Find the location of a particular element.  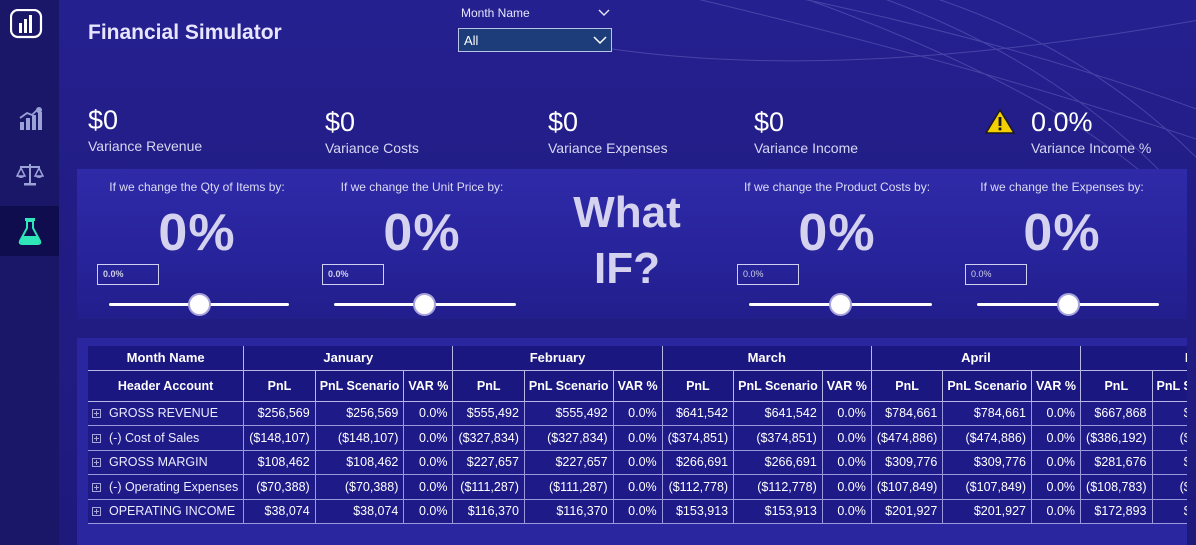

what-if-title-line1: What is located at coordinates (627, 212).